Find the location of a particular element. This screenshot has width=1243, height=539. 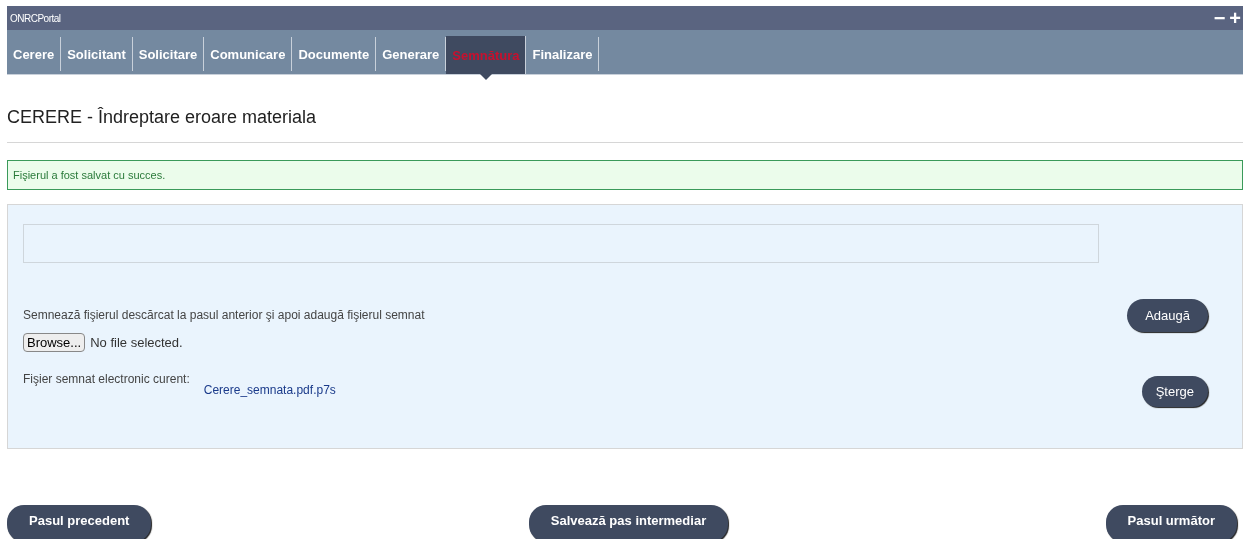

tab: Documente is located at coordinates (334, 54).